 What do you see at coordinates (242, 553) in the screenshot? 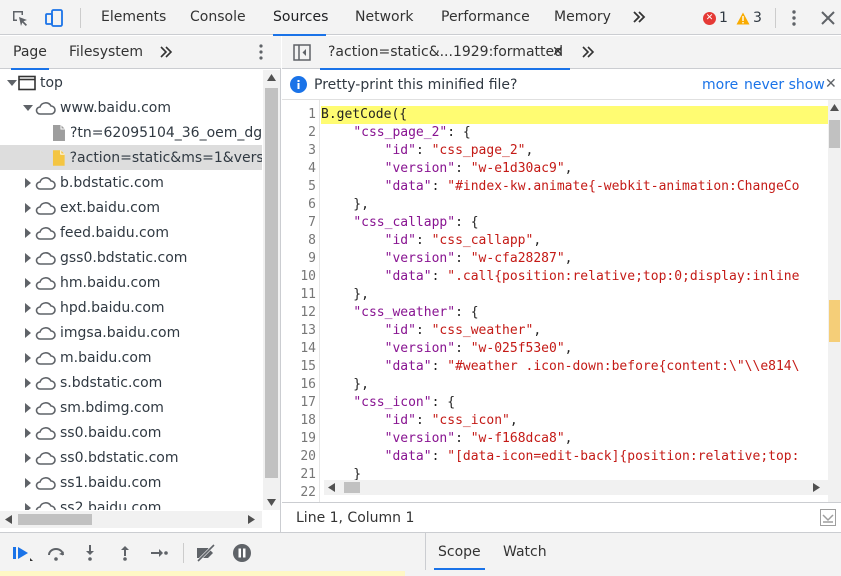
I see `pause-on-exceptions-icon` at bounding box center [242, 553].